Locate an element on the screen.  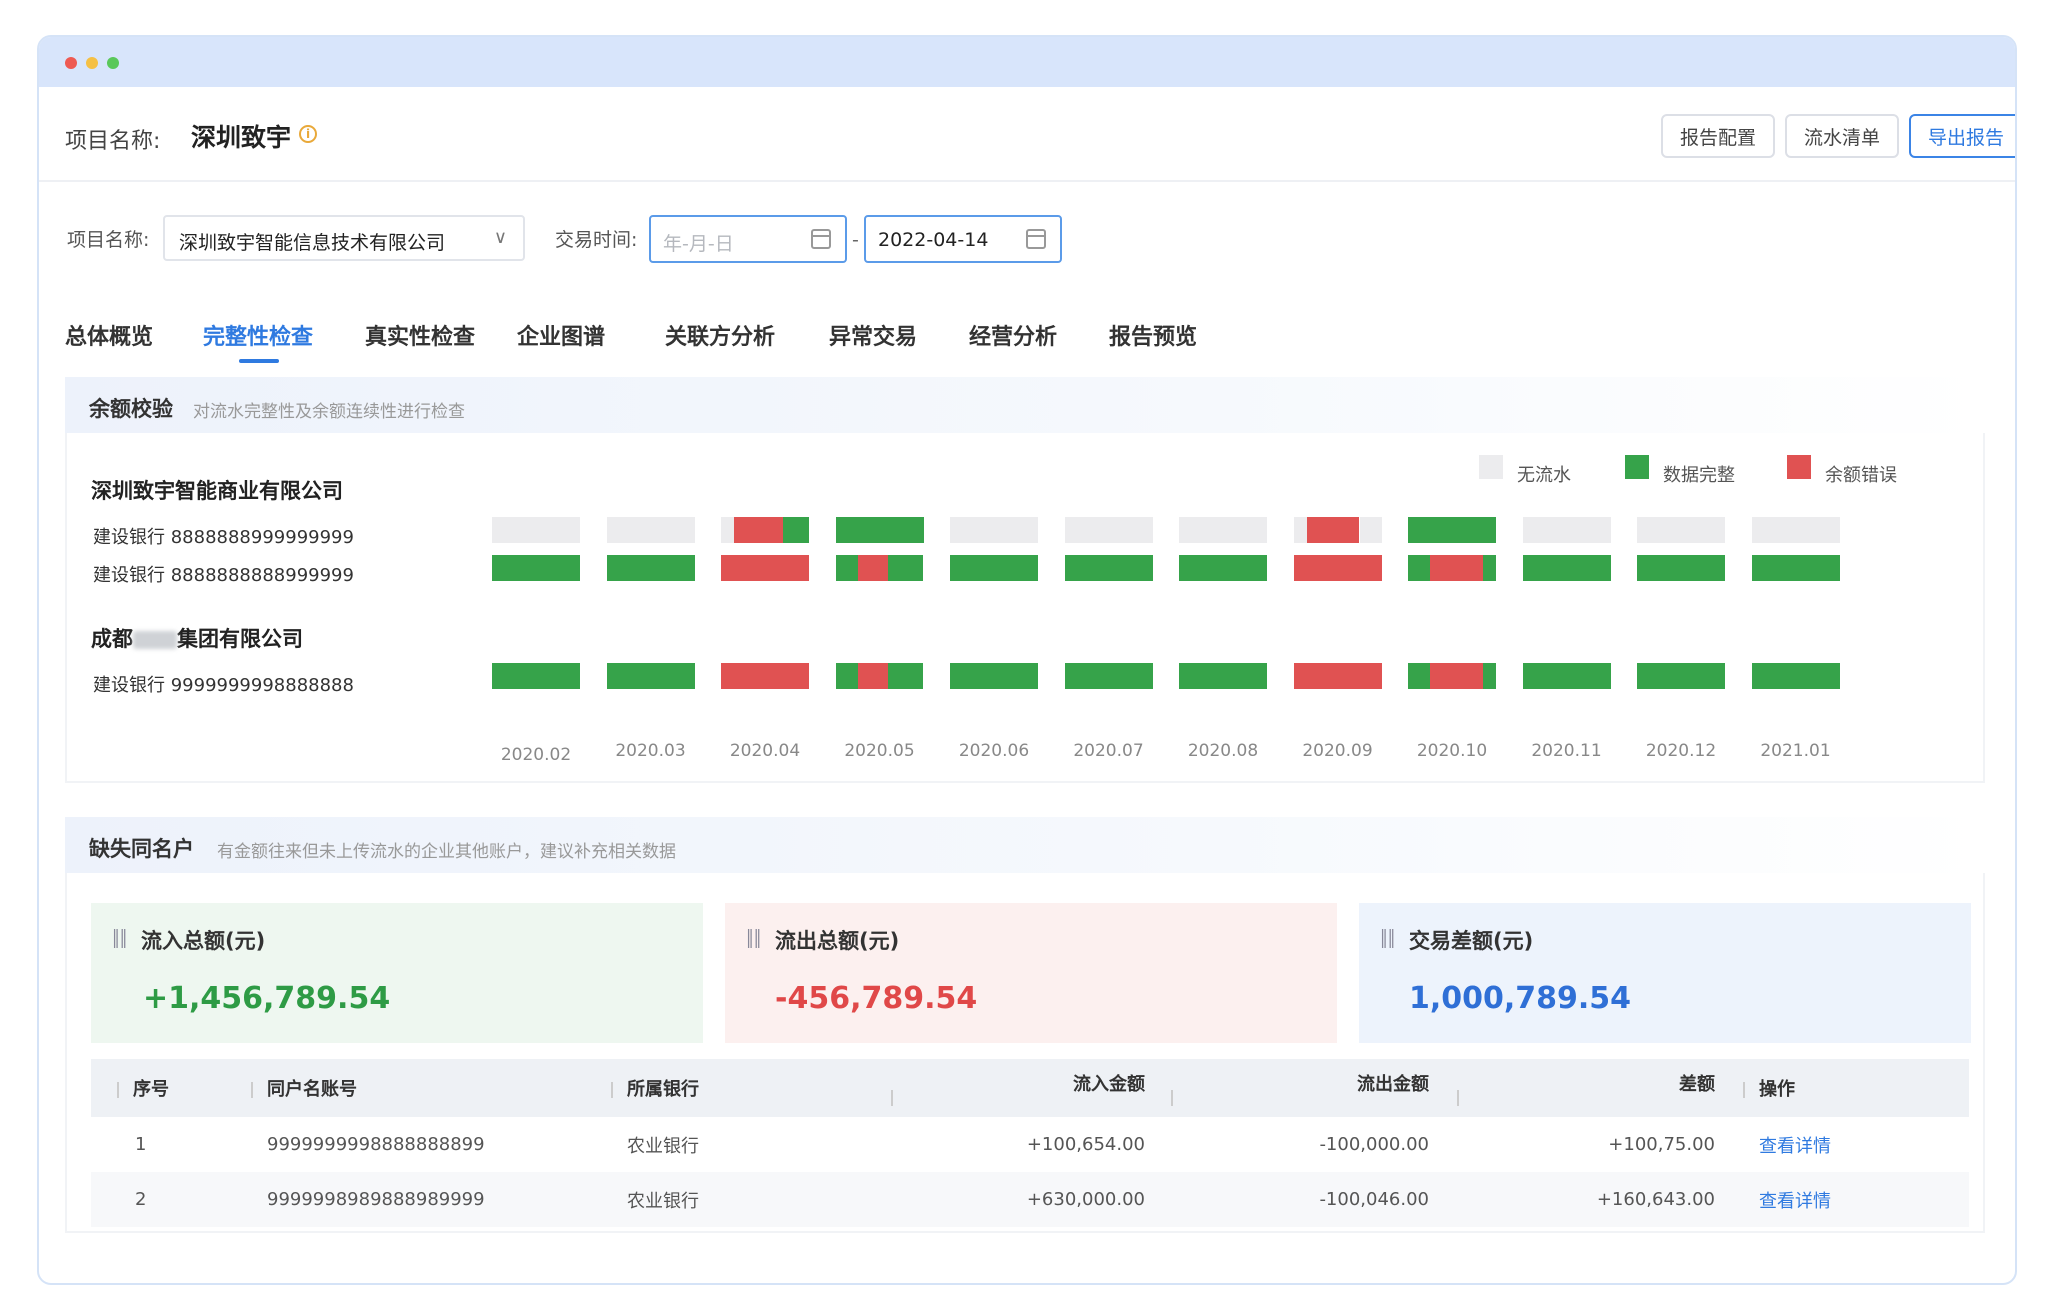
inflow-label: 流入总额(元) is located at coordinates (203, 941).